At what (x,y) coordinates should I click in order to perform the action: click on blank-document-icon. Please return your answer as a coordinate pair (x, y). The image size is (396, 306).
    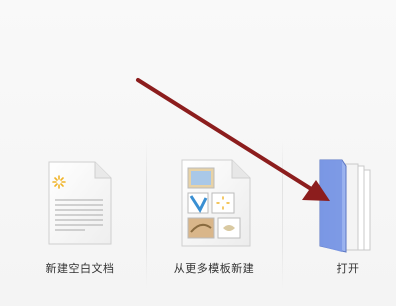
    Looking at the image, I should click on (80, 203).